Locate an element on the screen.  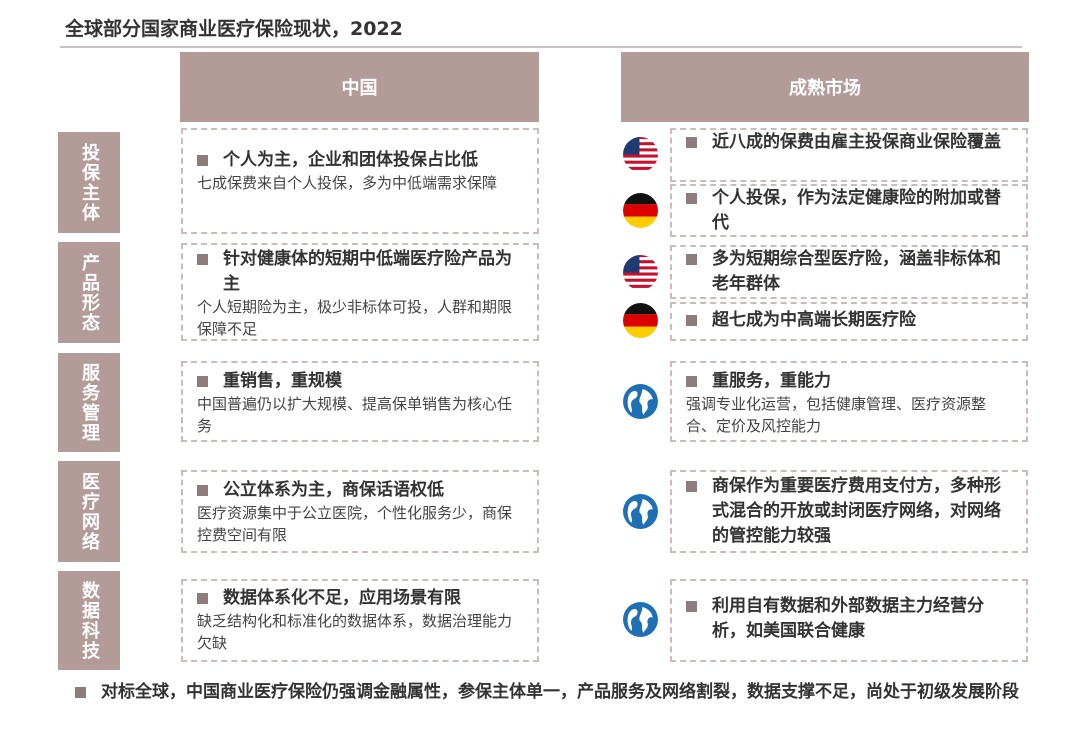
mature-cell-data-technology: 利用自有数据和外部数据主力经营分析，如美国联合健康 is located at coordinates (849, 620).